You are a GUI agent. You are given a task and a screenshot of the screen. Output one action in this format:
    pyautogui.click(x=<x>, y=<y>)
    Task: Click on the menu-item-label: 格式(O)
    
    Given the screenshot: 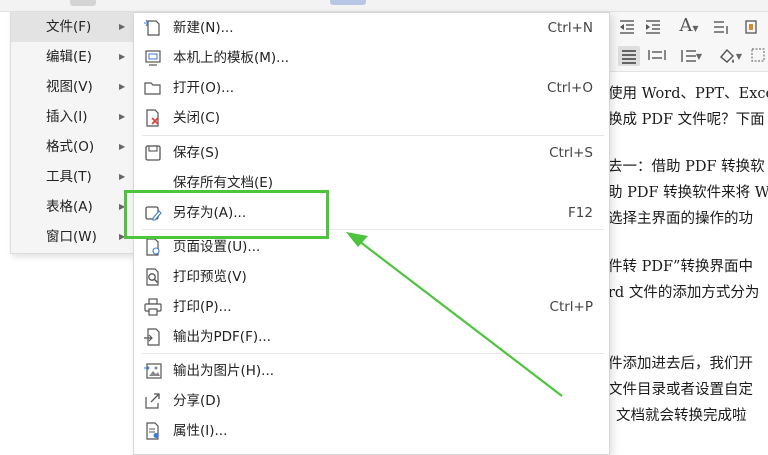 What is the action you would take?
    pyautogui.click(x=70, y=147)
    